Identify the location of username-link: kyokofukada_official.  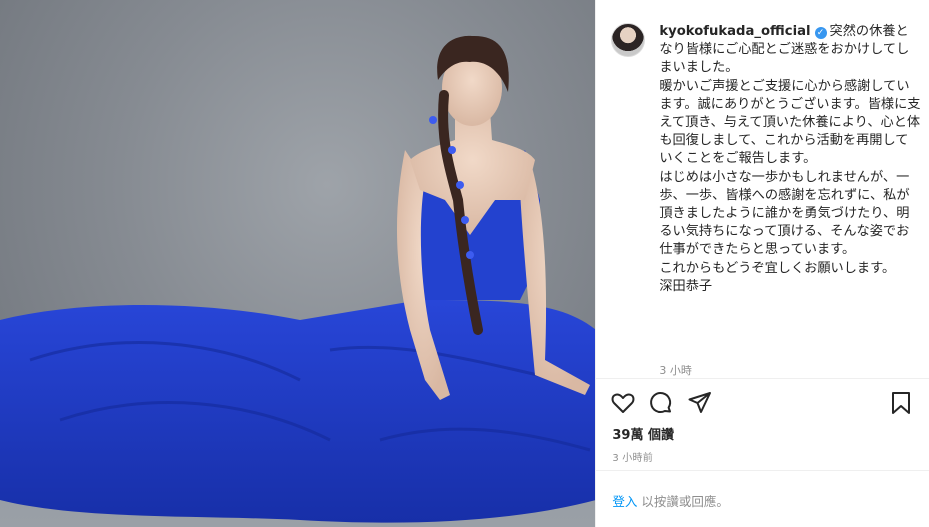
(734, 31).